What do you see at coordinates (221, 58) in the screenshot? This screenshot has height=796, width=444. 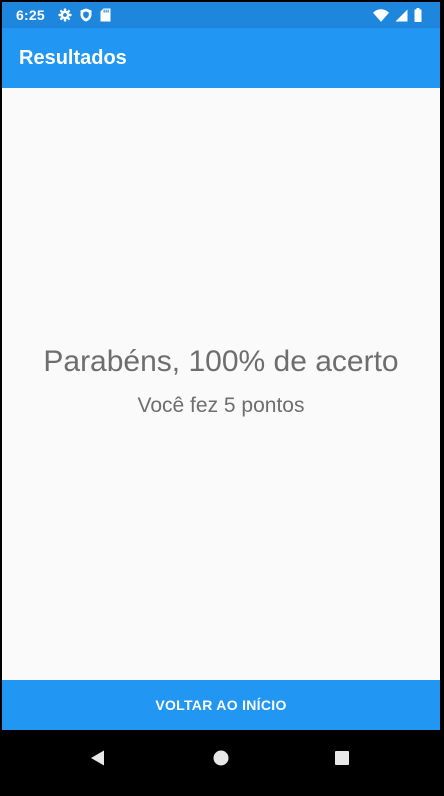 I see `app-bar: Resultados` at bounding box center [221, 58].